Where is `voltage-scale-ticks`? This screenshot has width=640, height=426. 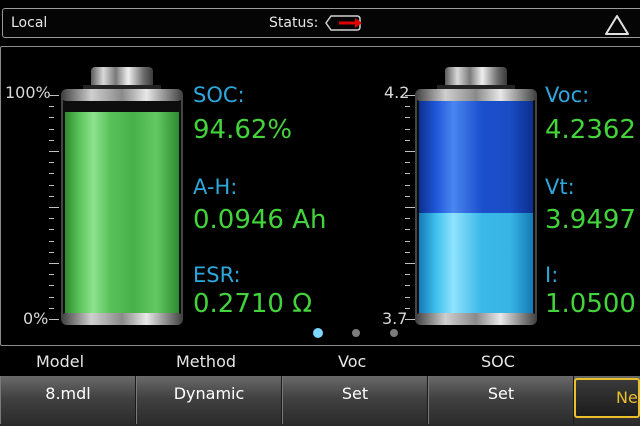 voltage-scale-ticks is located at coordinates (410, 207).